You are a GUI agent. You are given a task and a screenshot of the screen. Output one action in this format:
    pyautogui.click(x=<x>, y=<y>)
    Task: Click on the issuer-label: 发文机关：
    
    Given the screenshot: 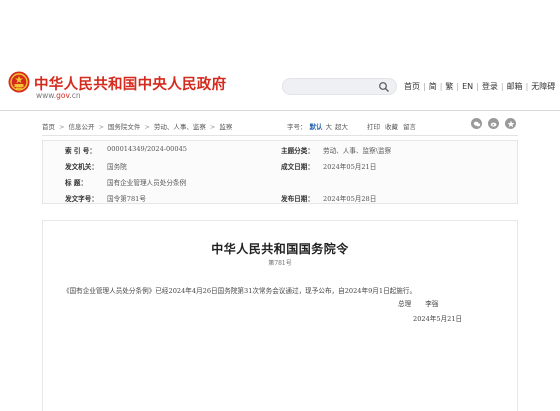 What is the action you would take?
    pyautogui.click(x=81, y=167)
    